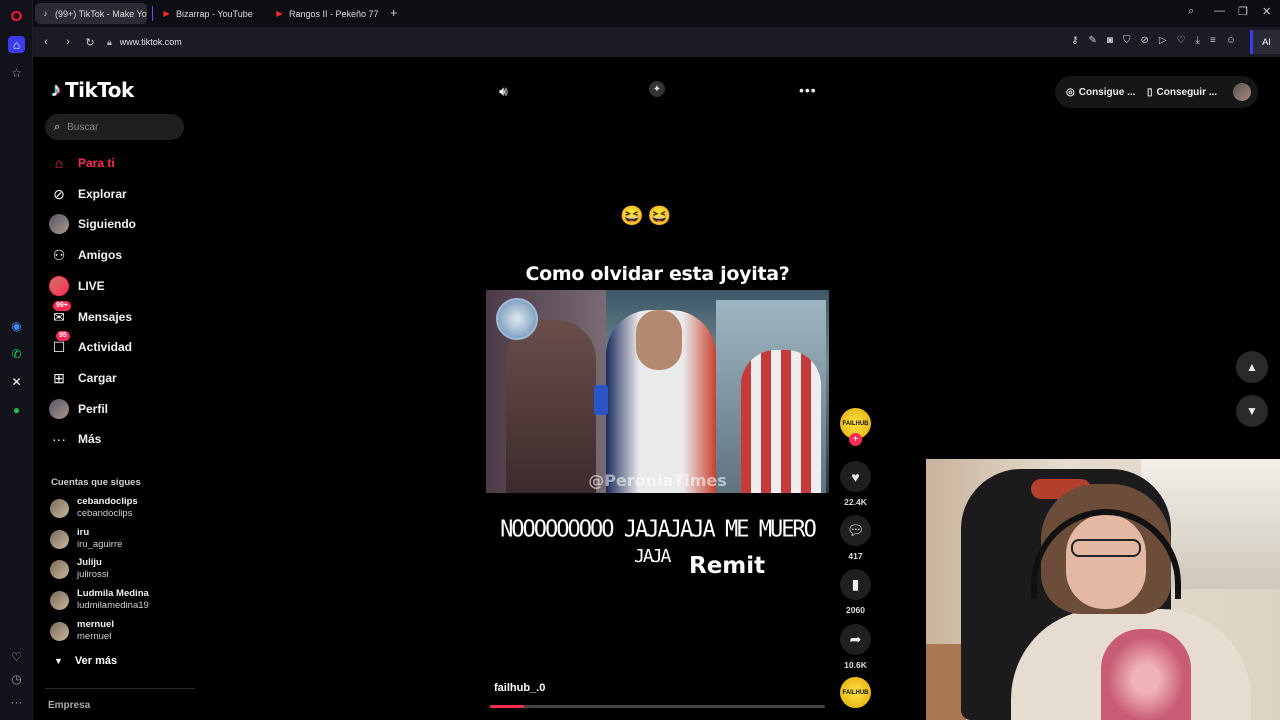 Image resolution: width=1280 pixels, height=720 pixels. I want to click on messages-icon: ✉ 99+, so click(60, 314).